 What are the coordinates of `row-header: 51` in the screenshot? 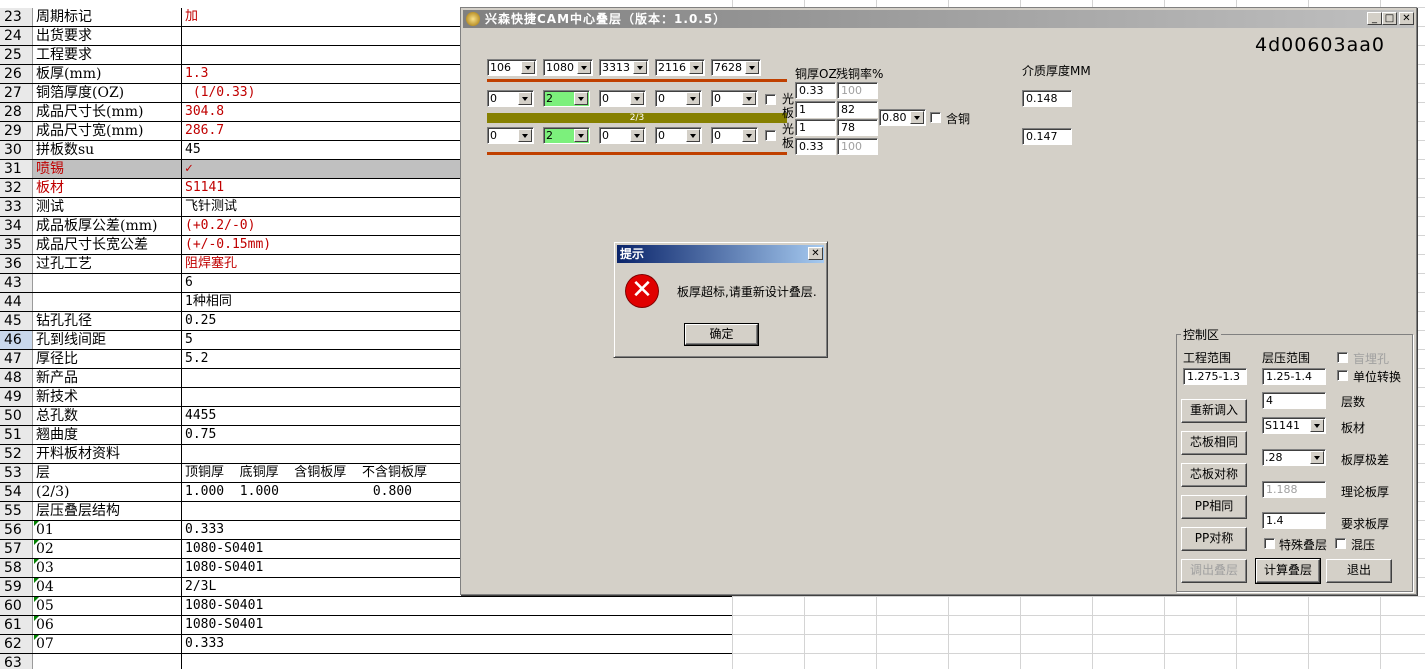 It's located at (16, 435).